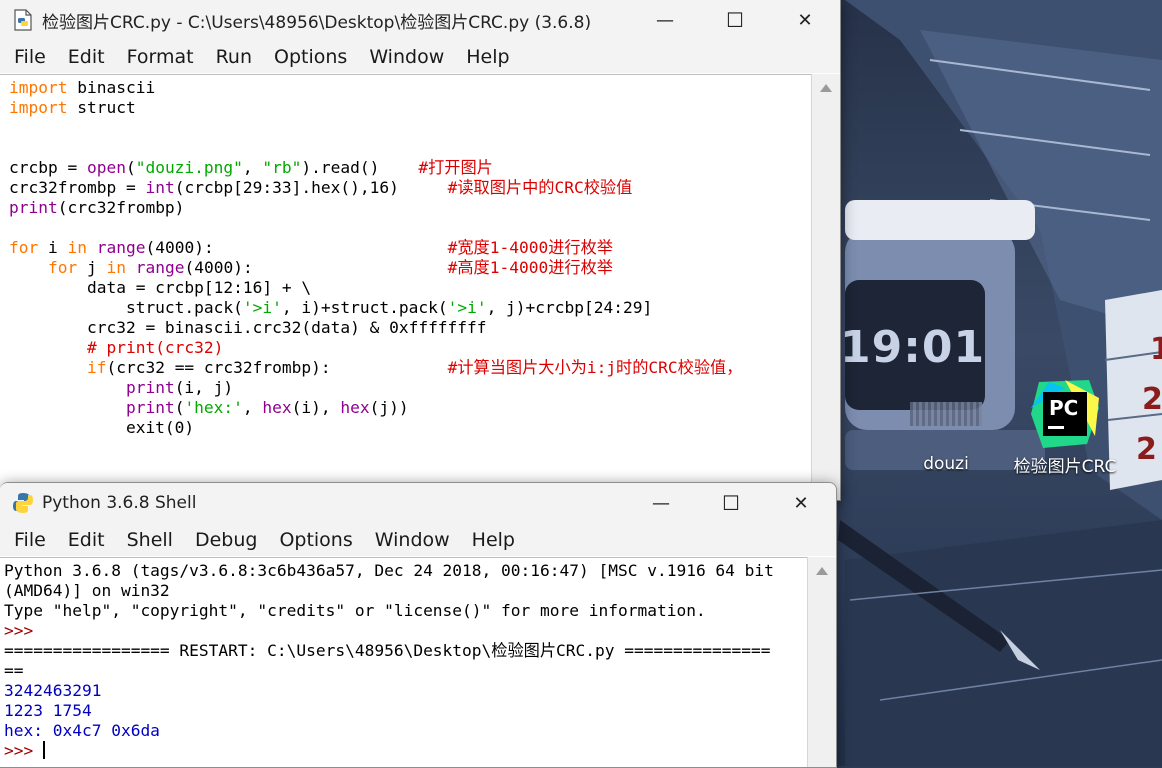  I want to click on wallpaper-calendar-digit-2: 2, so click(1152, 399).